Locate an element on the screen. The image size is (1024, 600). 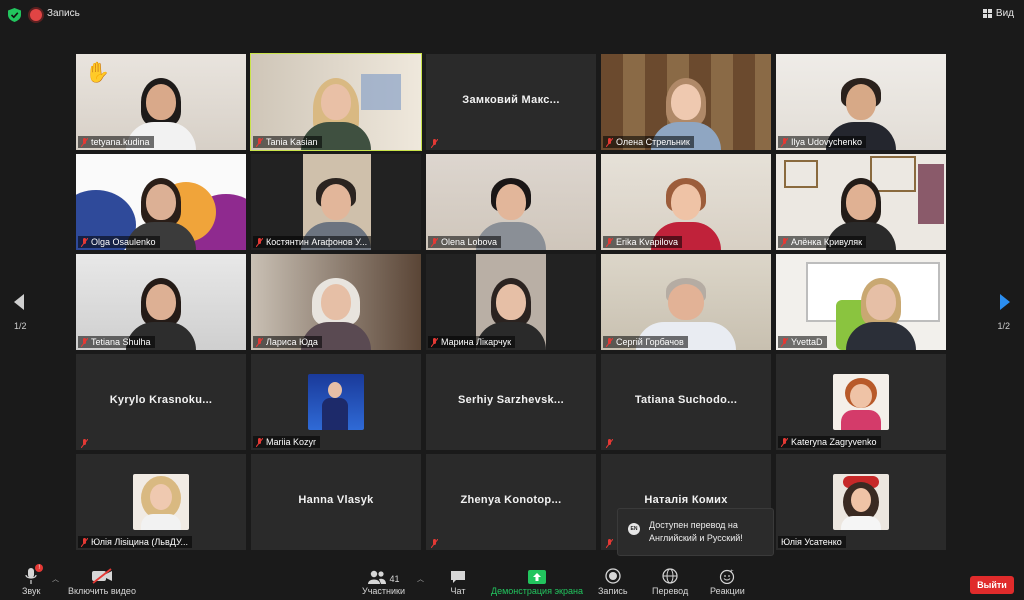
participant-name-tag: Алёнка Кривуляк is located at coordinates (822, 242).